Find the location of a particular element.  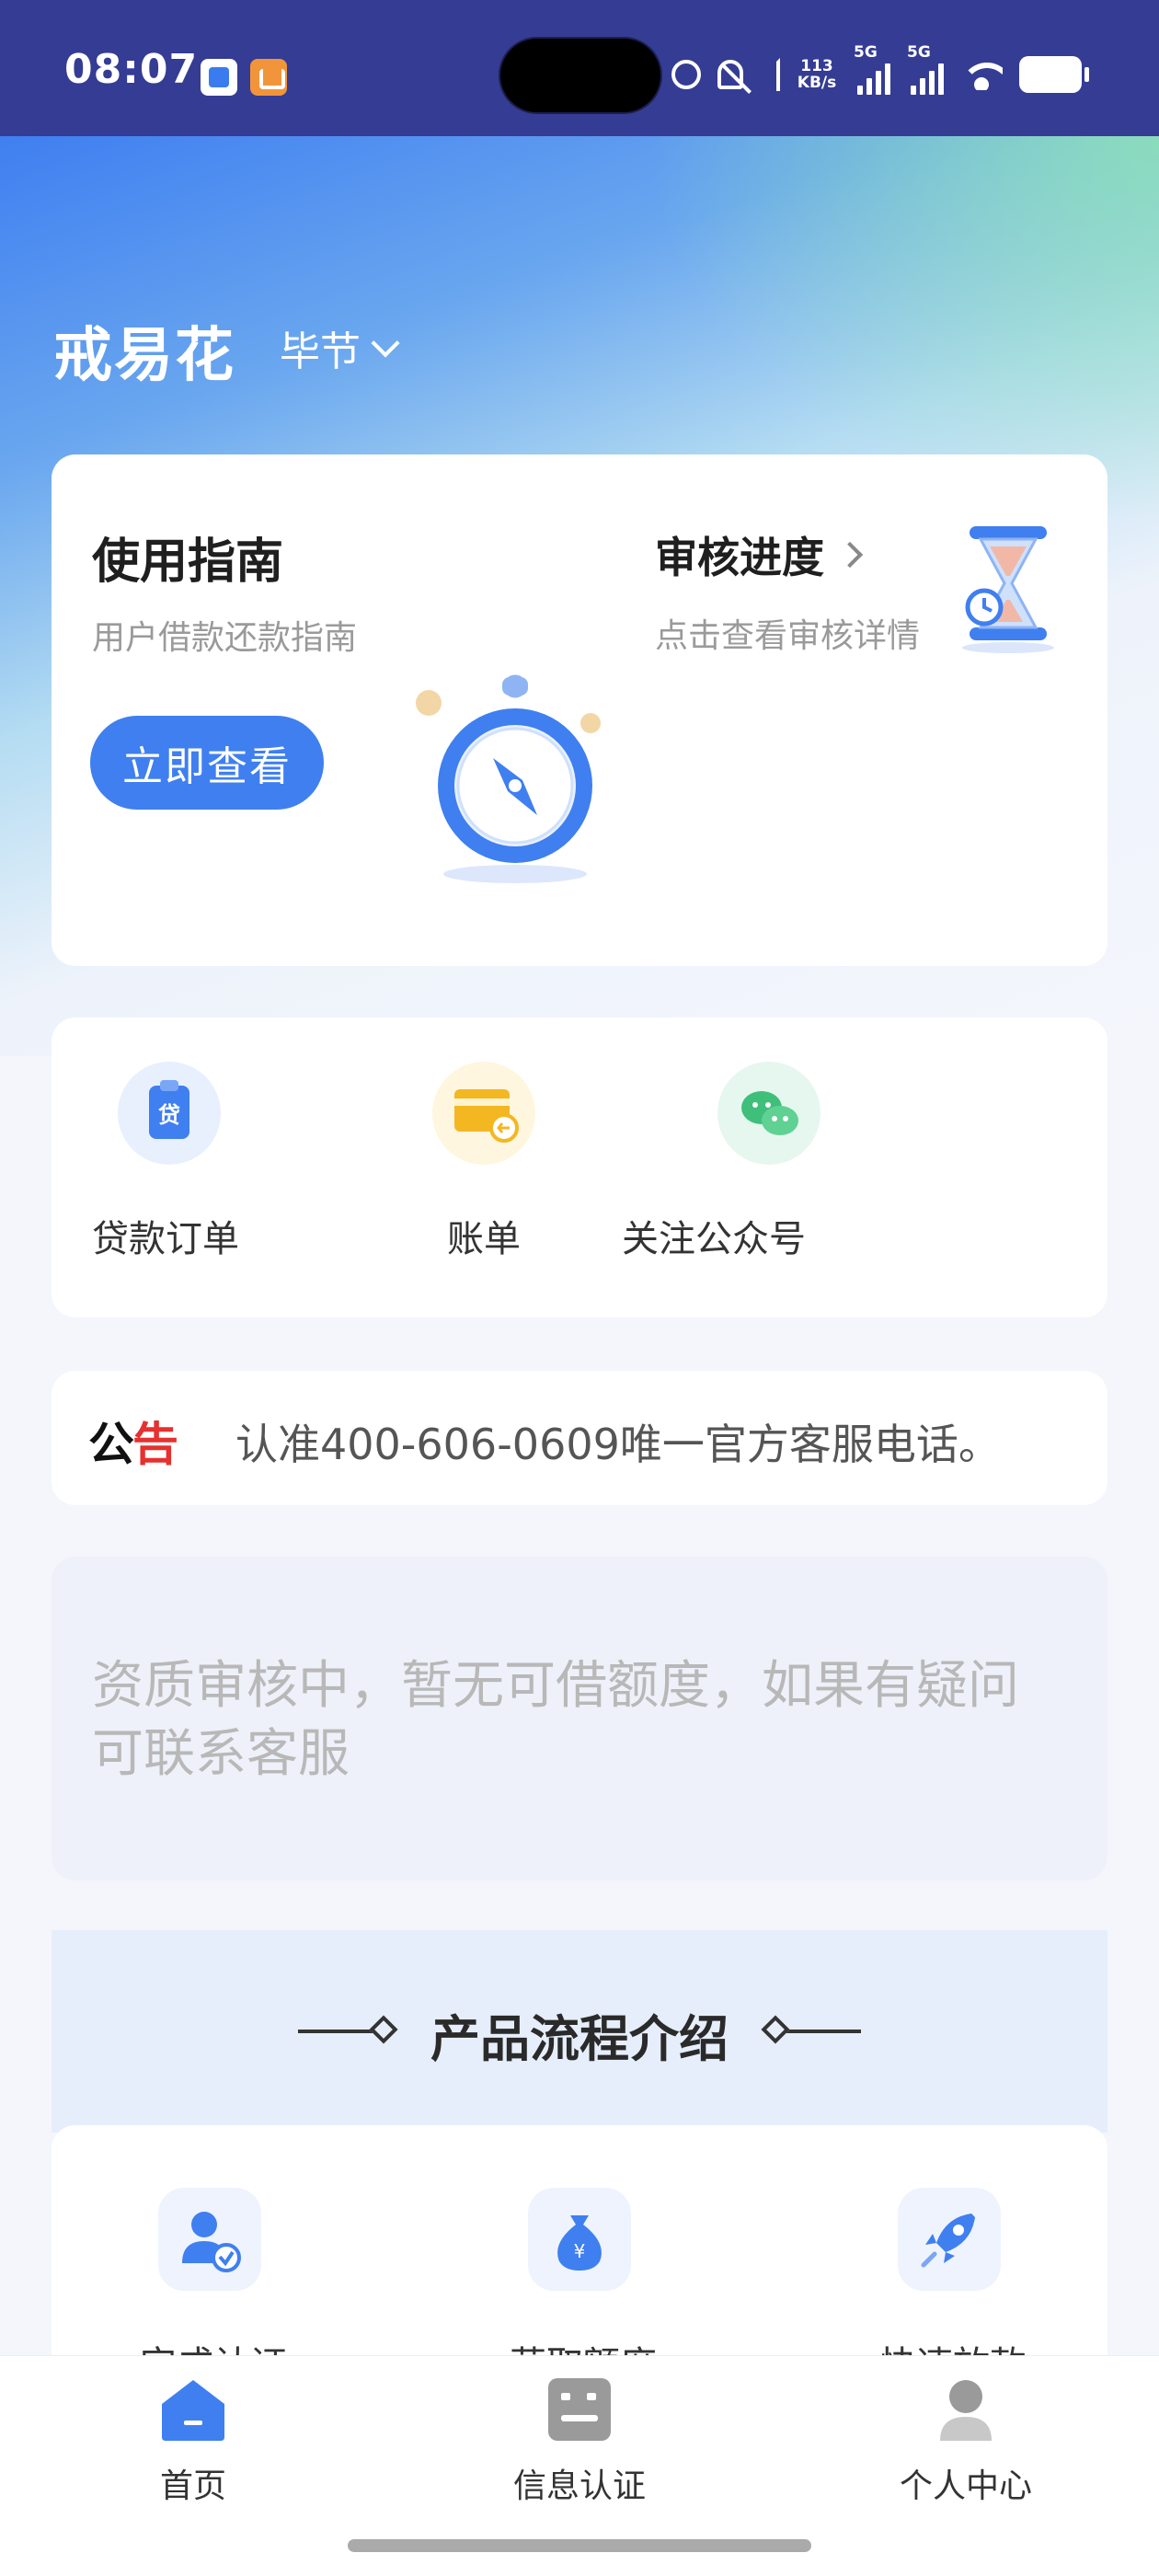

bluetooth-icon is located at coordinates (770, 74).